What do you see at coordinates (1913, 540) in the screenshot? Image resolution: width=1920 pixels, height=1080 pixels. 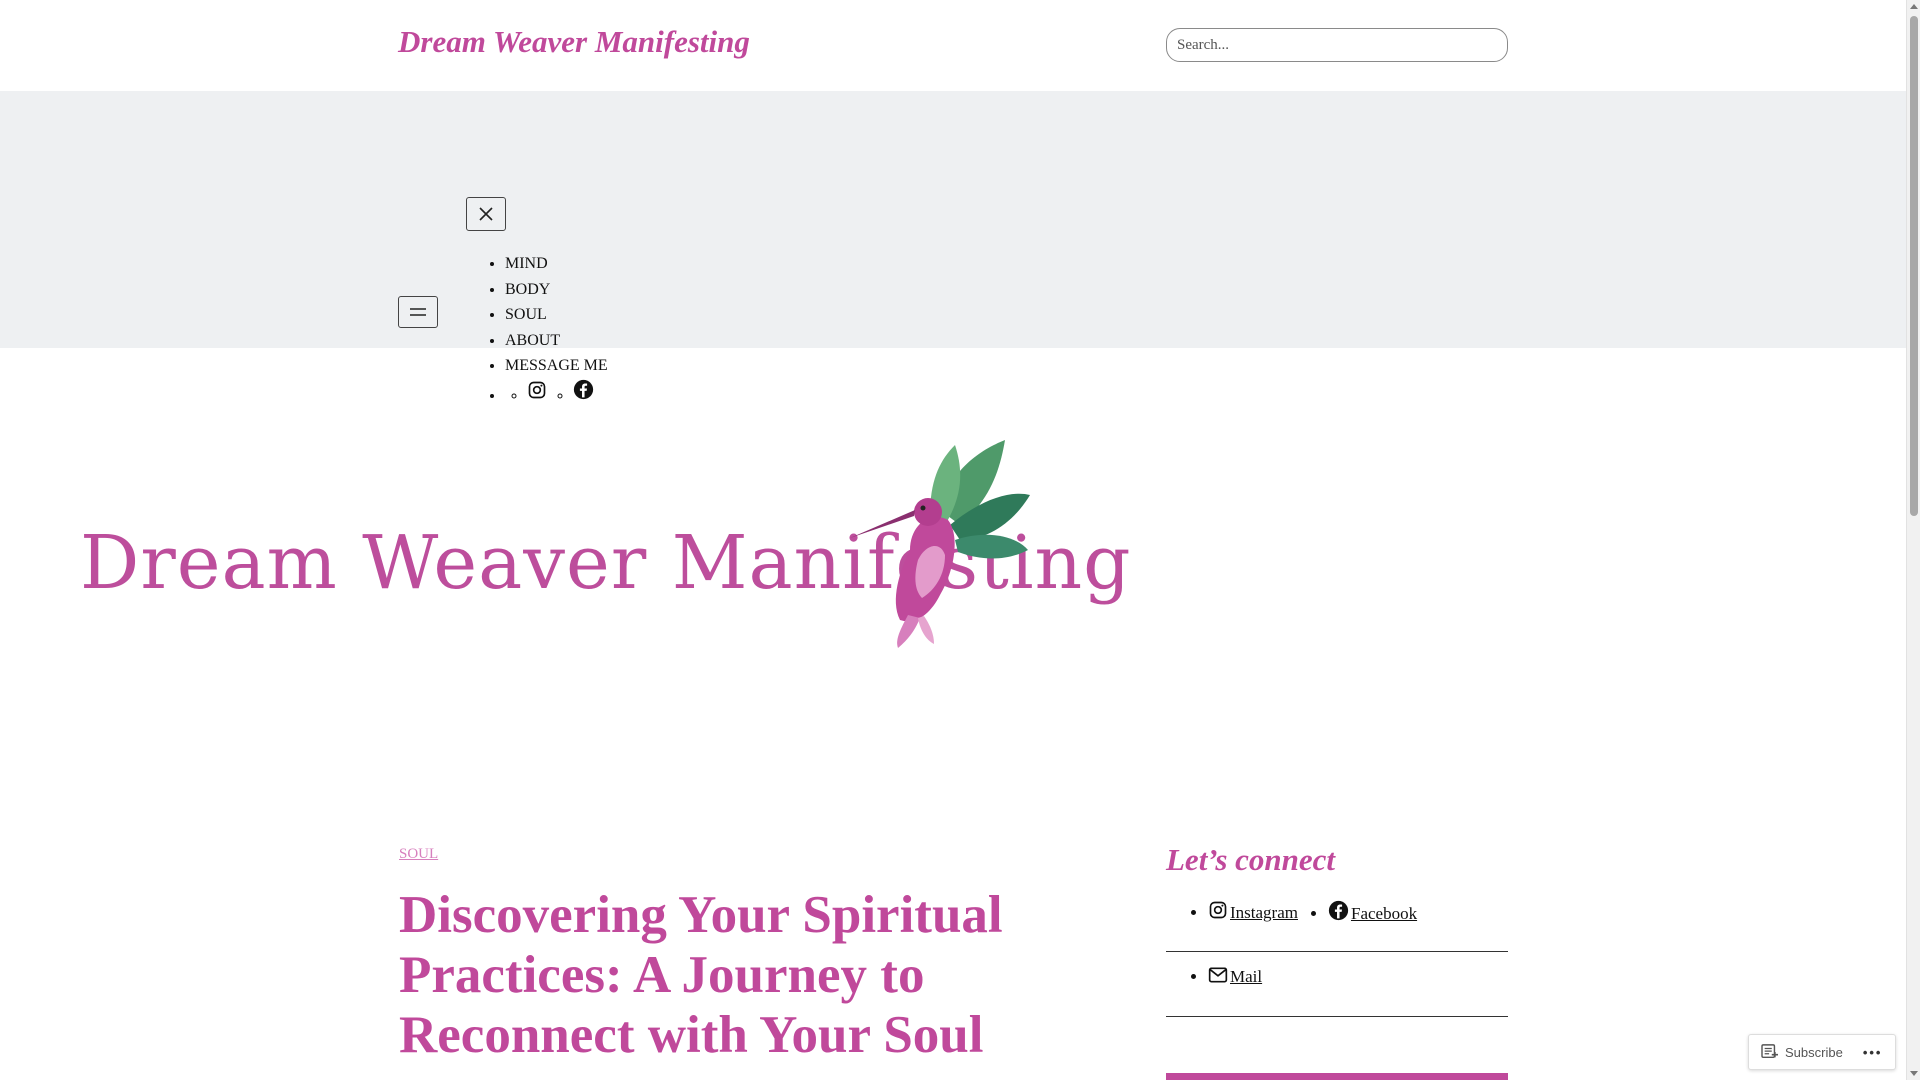 I see `page-scrollbar` at bounding box center [1913, 540].